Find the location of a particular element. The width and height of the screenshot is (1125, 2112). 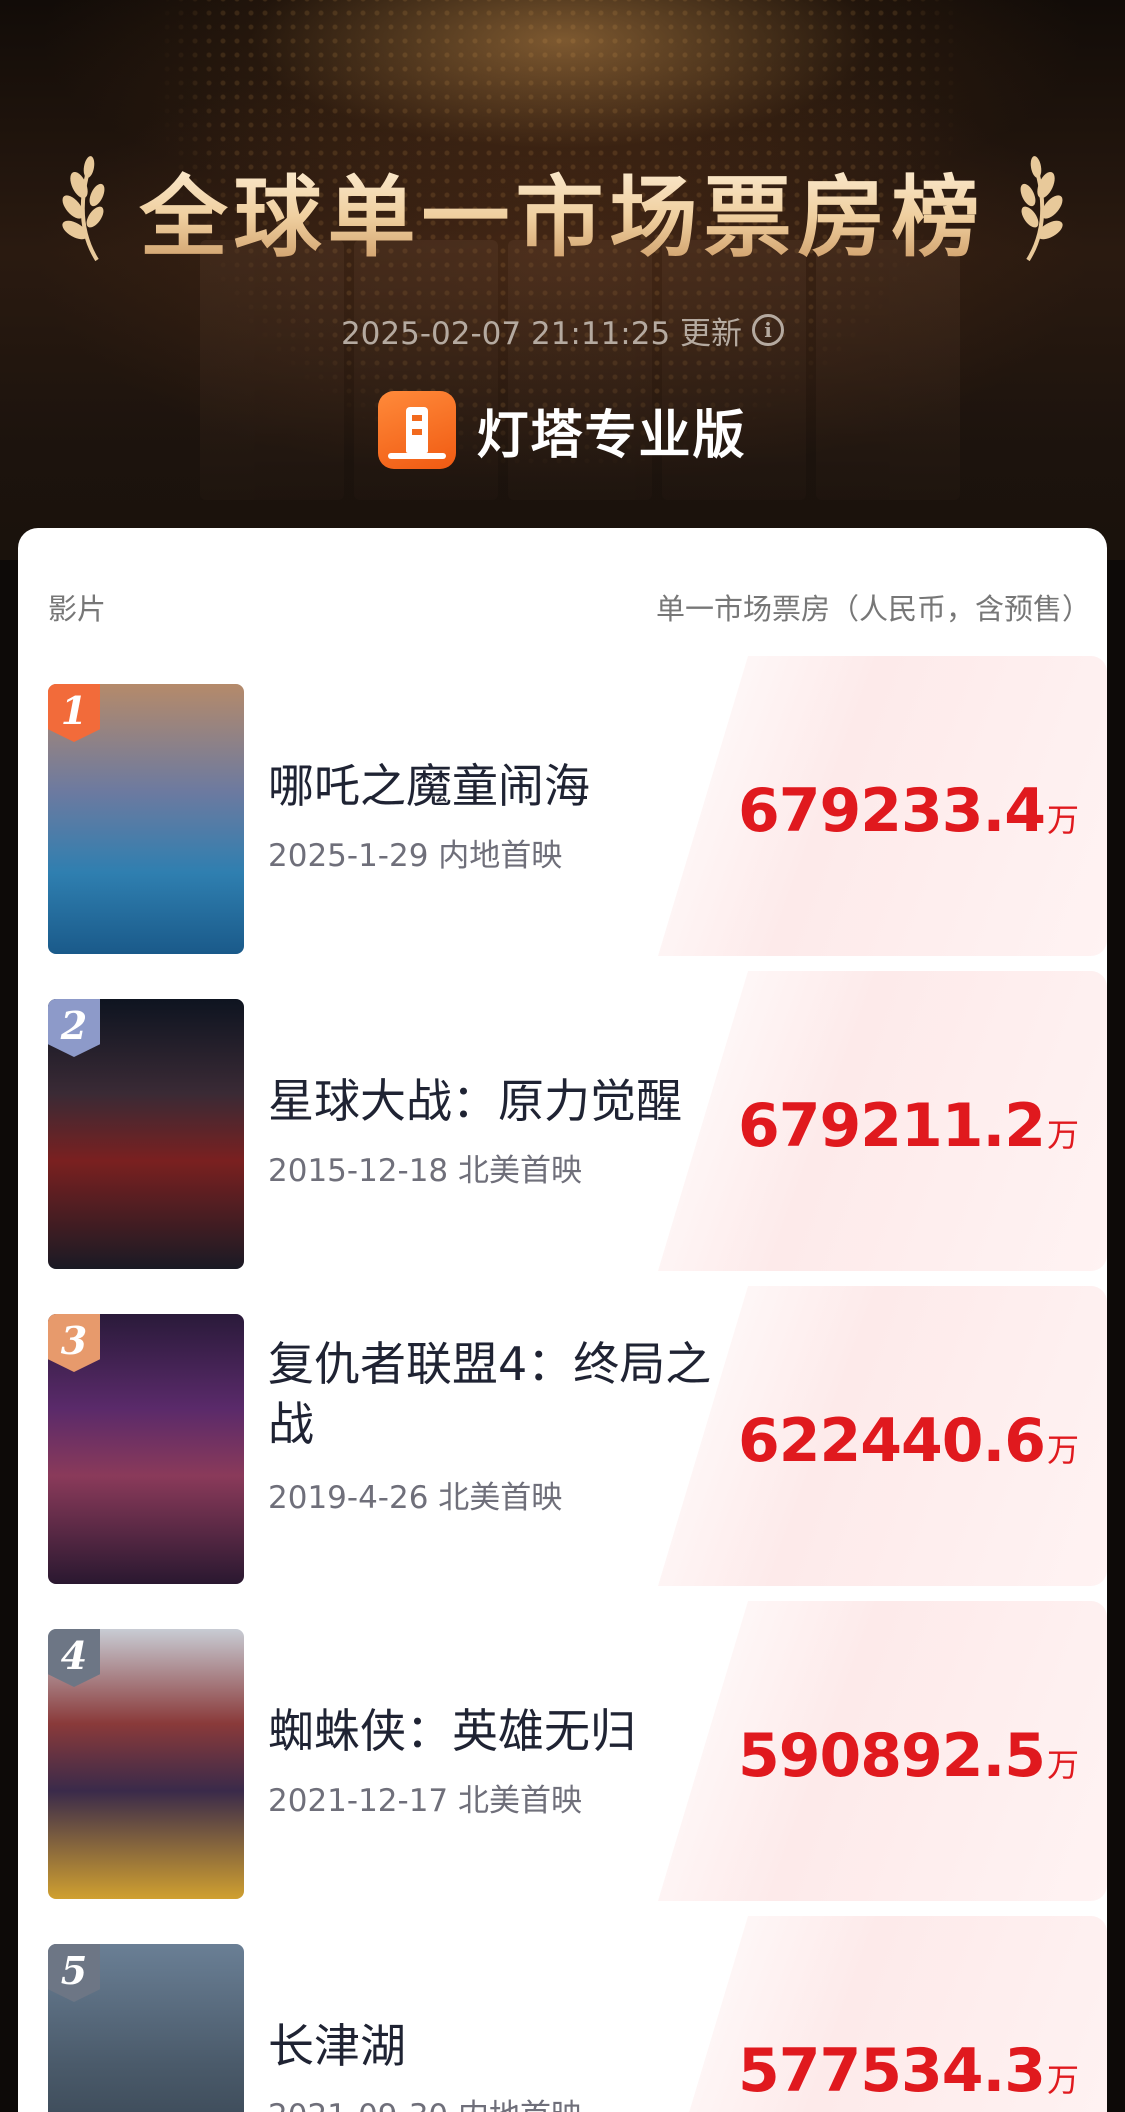

box-office: 590892.5 万 is located at coordinates (908, 1756).